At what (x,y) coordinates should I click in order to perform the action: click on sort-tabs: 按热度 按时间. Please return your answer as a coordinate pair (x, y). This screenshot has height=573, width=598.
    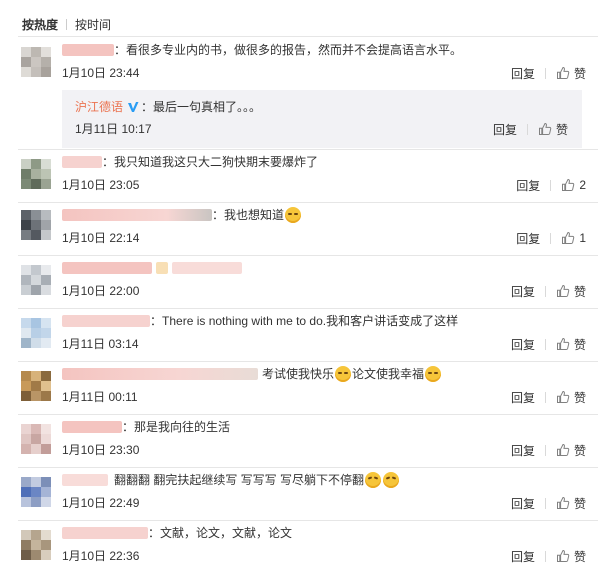
    Looking at the image, I should click on (66, 24).